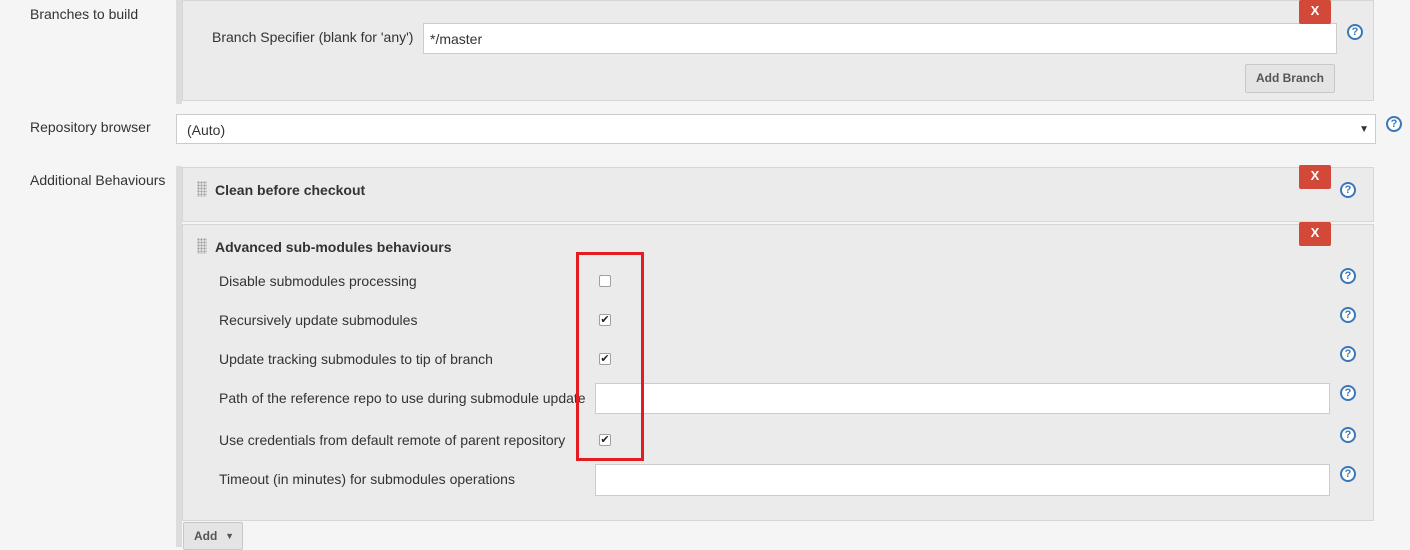  I want to click on reference-repo-input, so click(962, 398).